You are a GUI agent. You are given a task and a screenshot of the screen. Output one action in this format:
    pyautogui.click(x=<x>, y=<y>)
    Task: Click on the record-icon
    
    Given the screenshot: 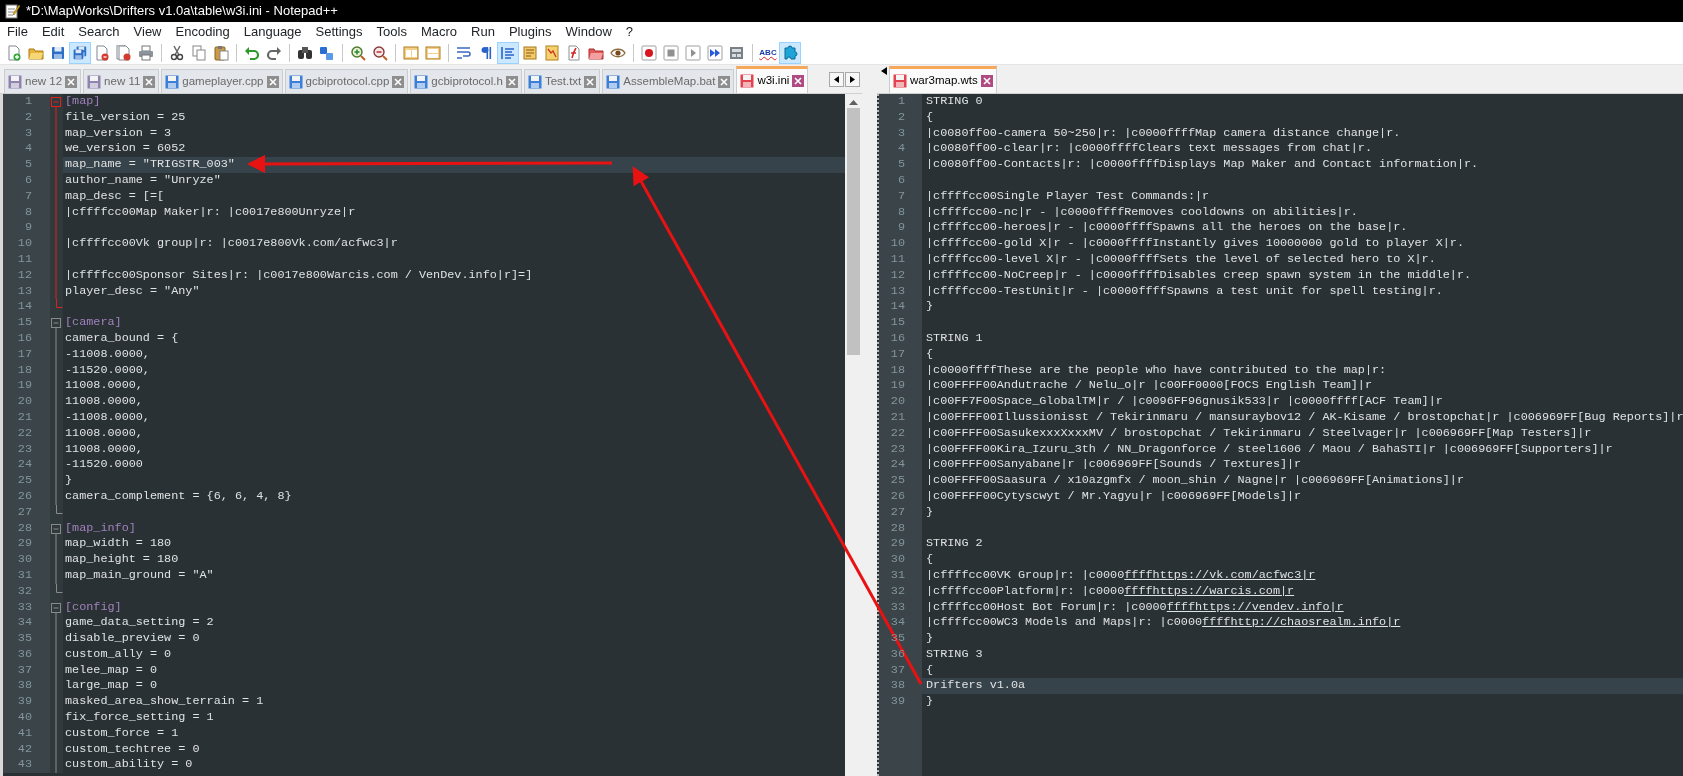 What is the action you would take?
    pyautogui.click(x=649, y=53)
    